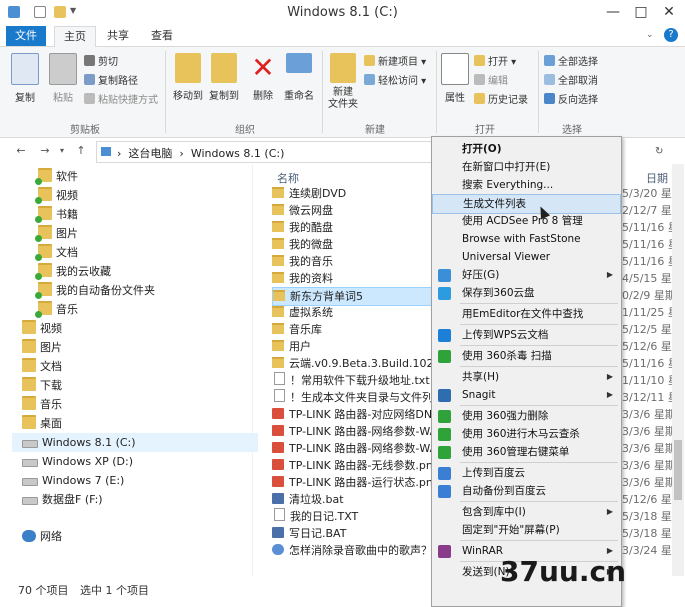  What do you see at coordinates (42, 536) in the screenshot?
I see `sidebar-item: 网络` at bounding box center [42, 536].